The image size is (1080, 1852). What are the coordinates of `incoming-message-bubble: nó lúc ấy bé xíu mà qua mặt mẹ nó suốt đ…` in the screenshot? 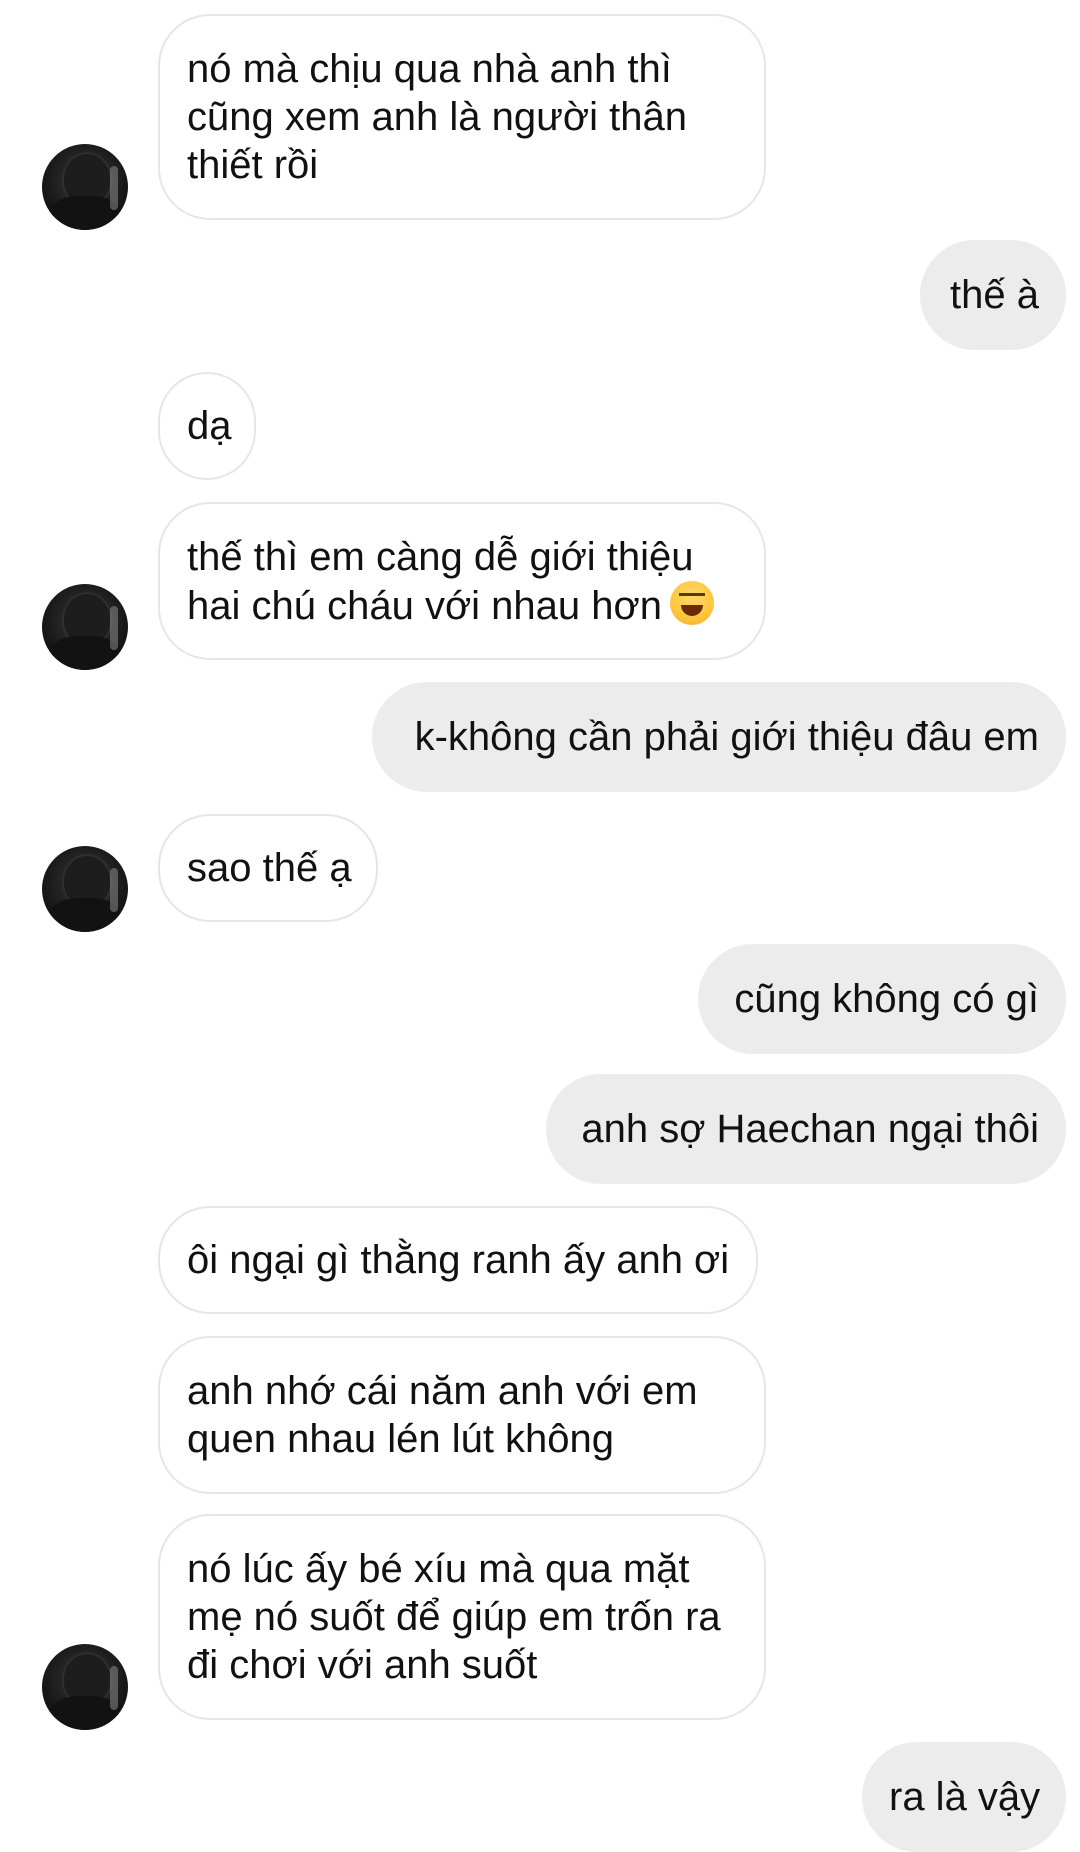 It's located at (462, 1617).